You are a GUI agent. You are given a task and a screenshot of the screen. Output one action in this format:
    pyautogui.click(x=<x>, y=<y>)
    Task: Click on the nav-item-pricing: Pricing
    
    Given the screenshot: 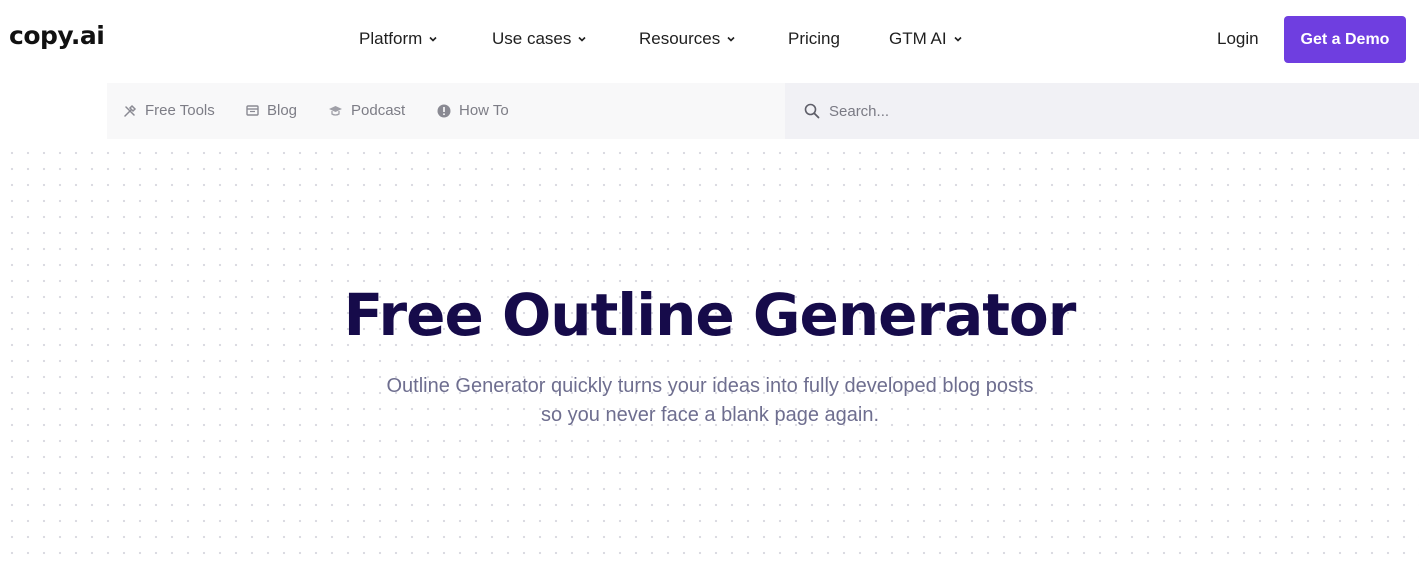 What is the action you would take?
    pyautogui.click(x=814, y=39)
    